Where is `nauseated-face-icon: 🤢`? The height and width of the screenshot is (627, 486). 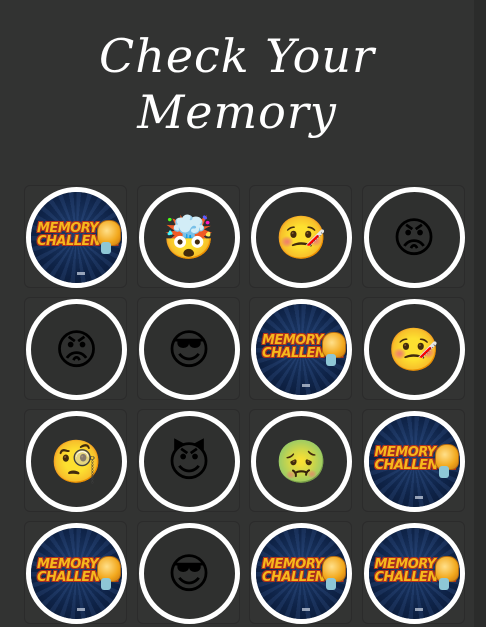 nauseated-face-icon: 🤢 is located at coordinates (301, 461).